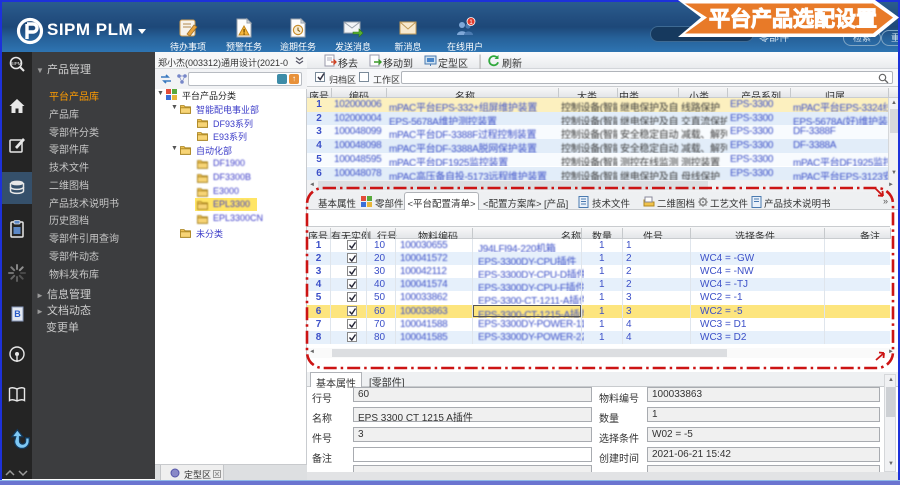 The height and width of the screenshot is (485, 900). What do you see at coordinates (15, 63) in the screenshot?
I see `svg-text: SIPM` at bounding box center [15, 63].